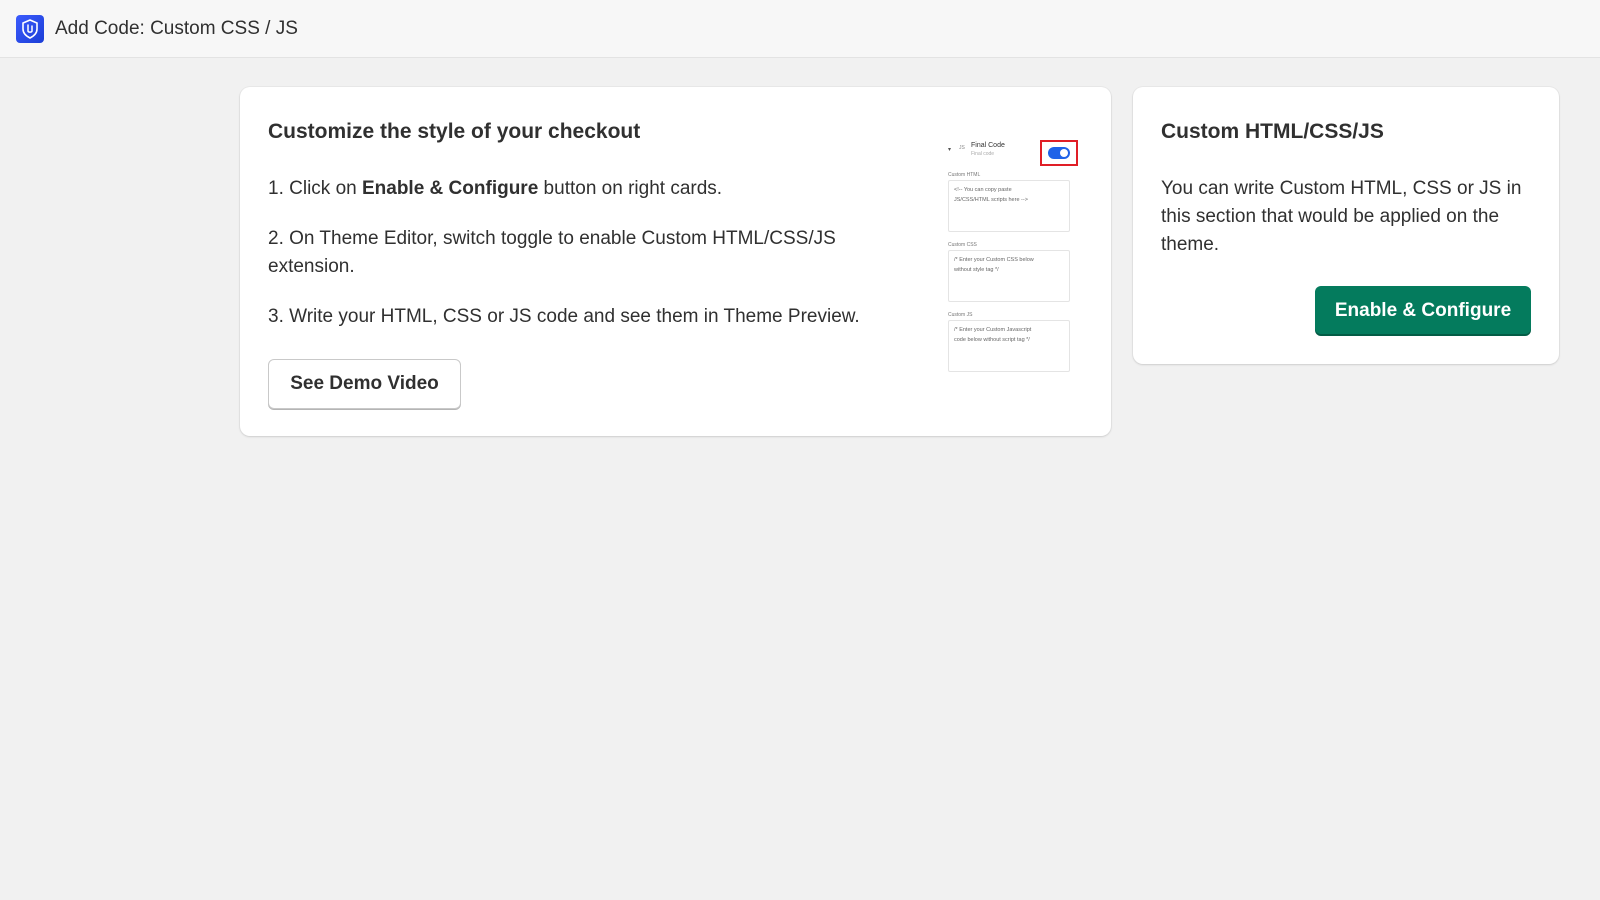 This screenshot has height=900, width=1600. I want to click on step-1-bold: Enable & Configure, so click(450, 188).